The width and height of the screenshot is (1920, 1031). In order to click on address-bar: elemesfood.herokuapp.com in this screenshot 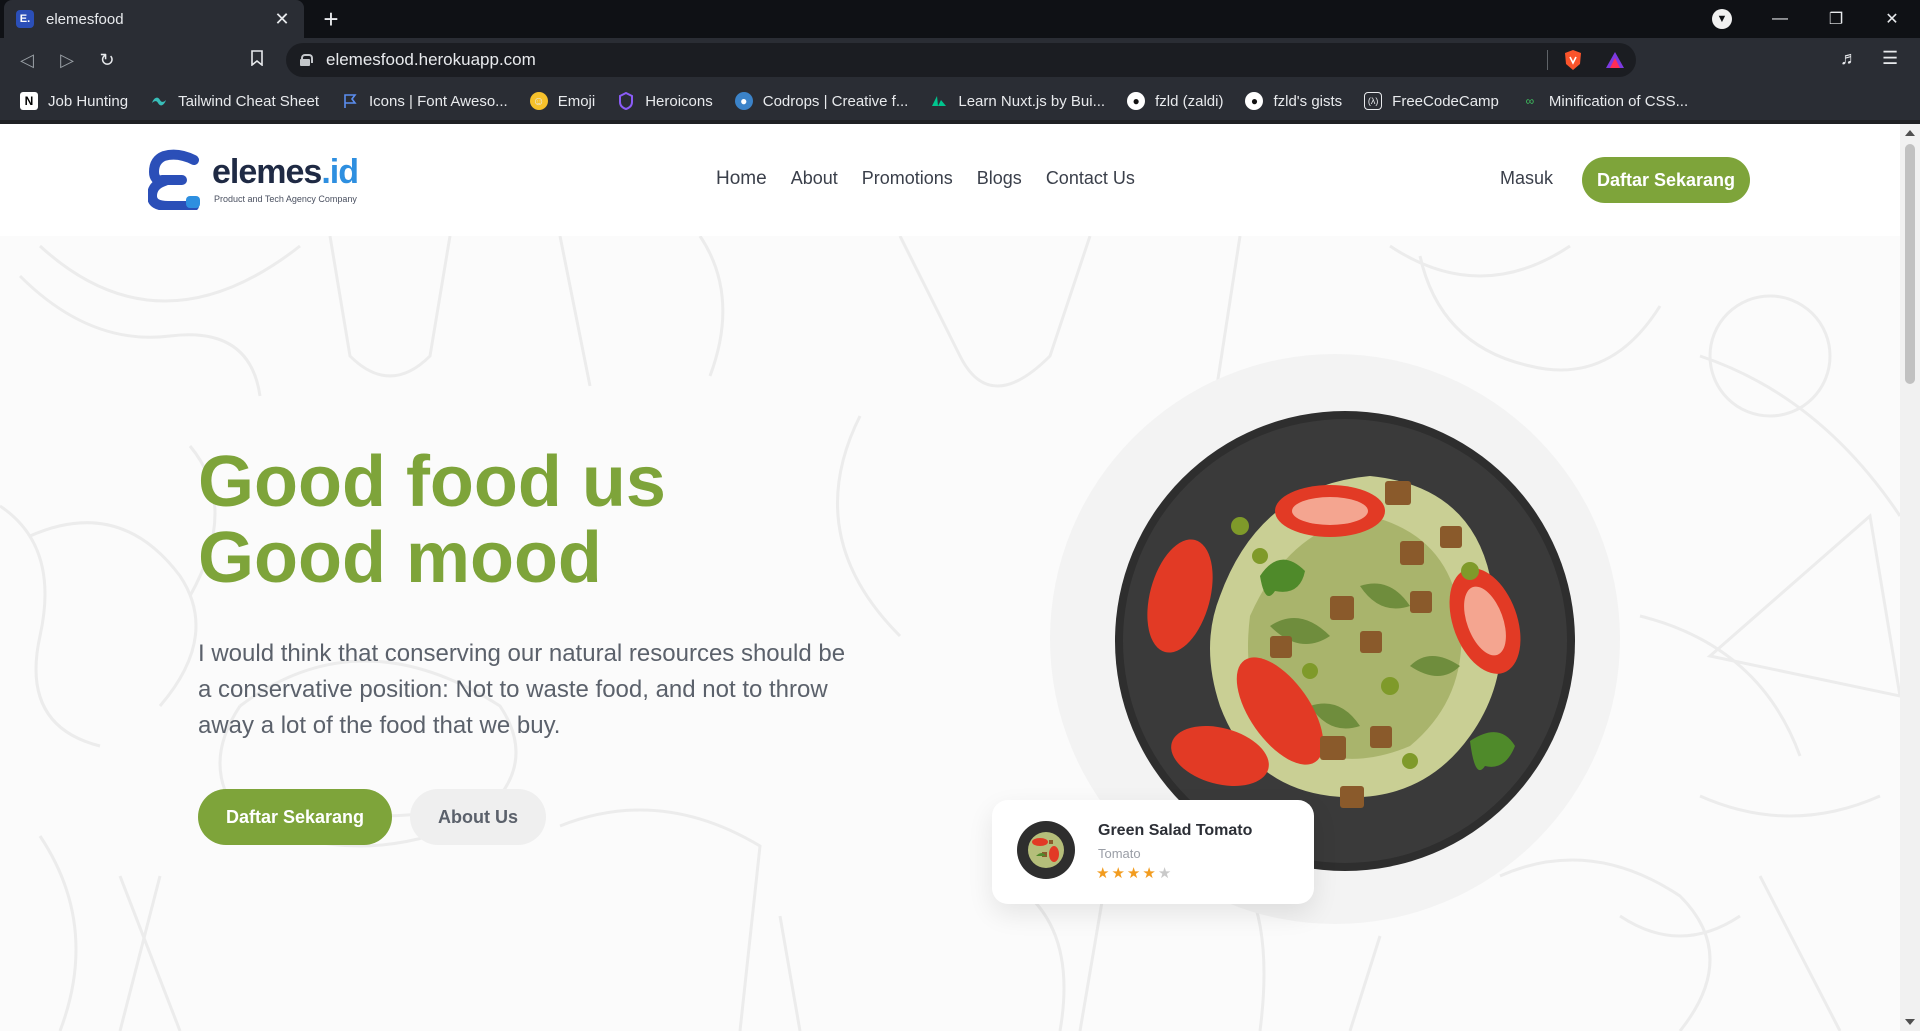, I will do `click(961, 60)`.